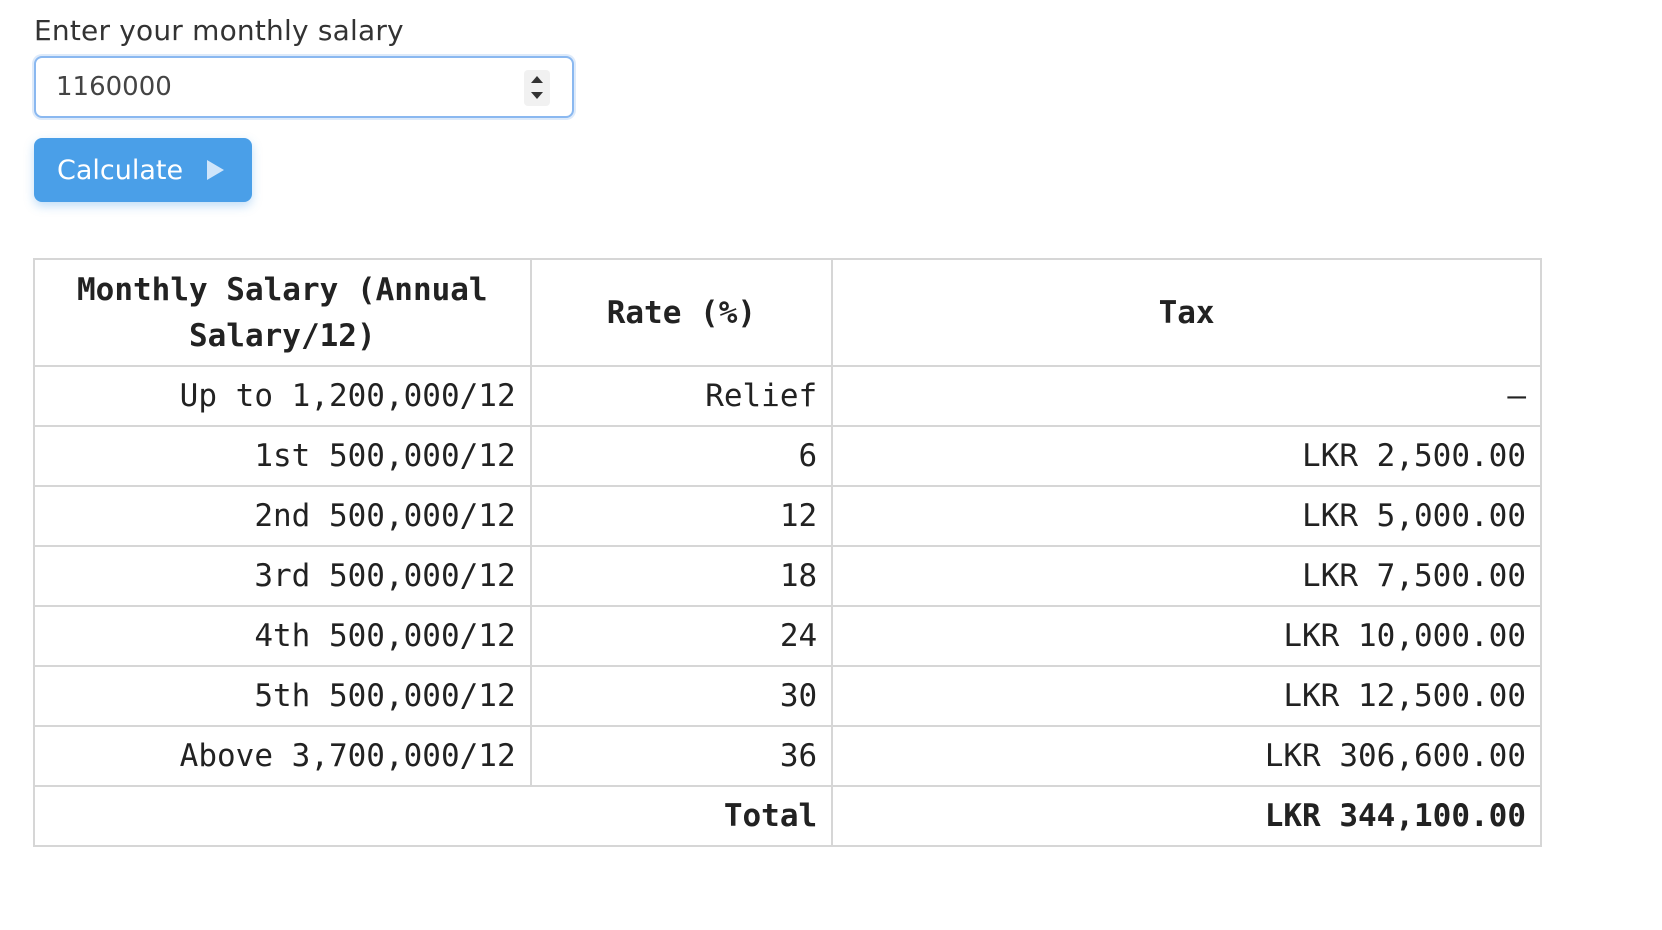  What do you see at coordinates (282, 636) in the screenshot?
I see `cell-salary: 4th 500,000/12` at bounding box center [282, 636].